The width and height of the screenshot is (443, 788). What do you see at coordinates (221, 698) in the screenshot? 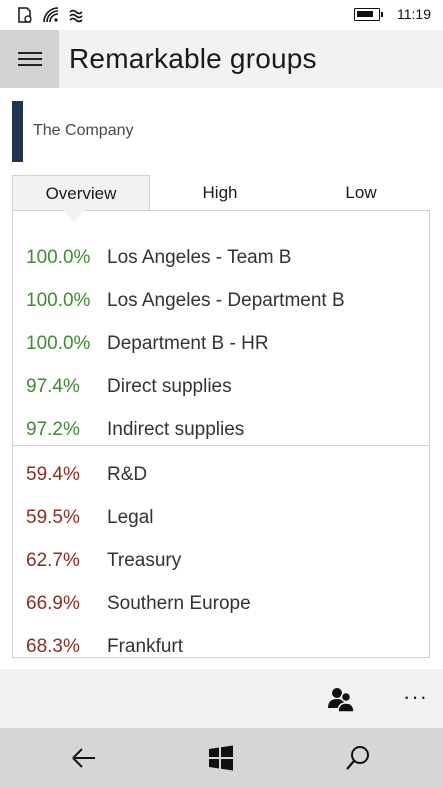
I see `command-bar` at bounding box center [221, 698].